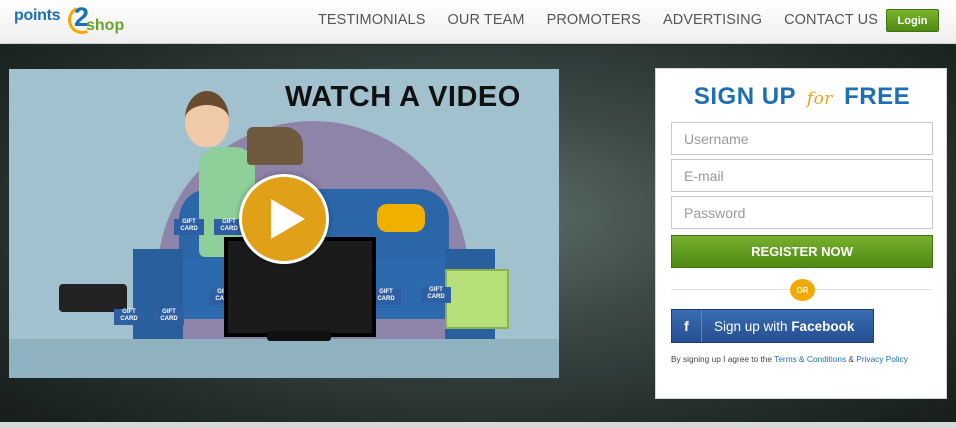 Image resolution: width=956 pixels, height=428 pixels. I want to click on register-now-button: REGISTER NOW, so click(802, 251).